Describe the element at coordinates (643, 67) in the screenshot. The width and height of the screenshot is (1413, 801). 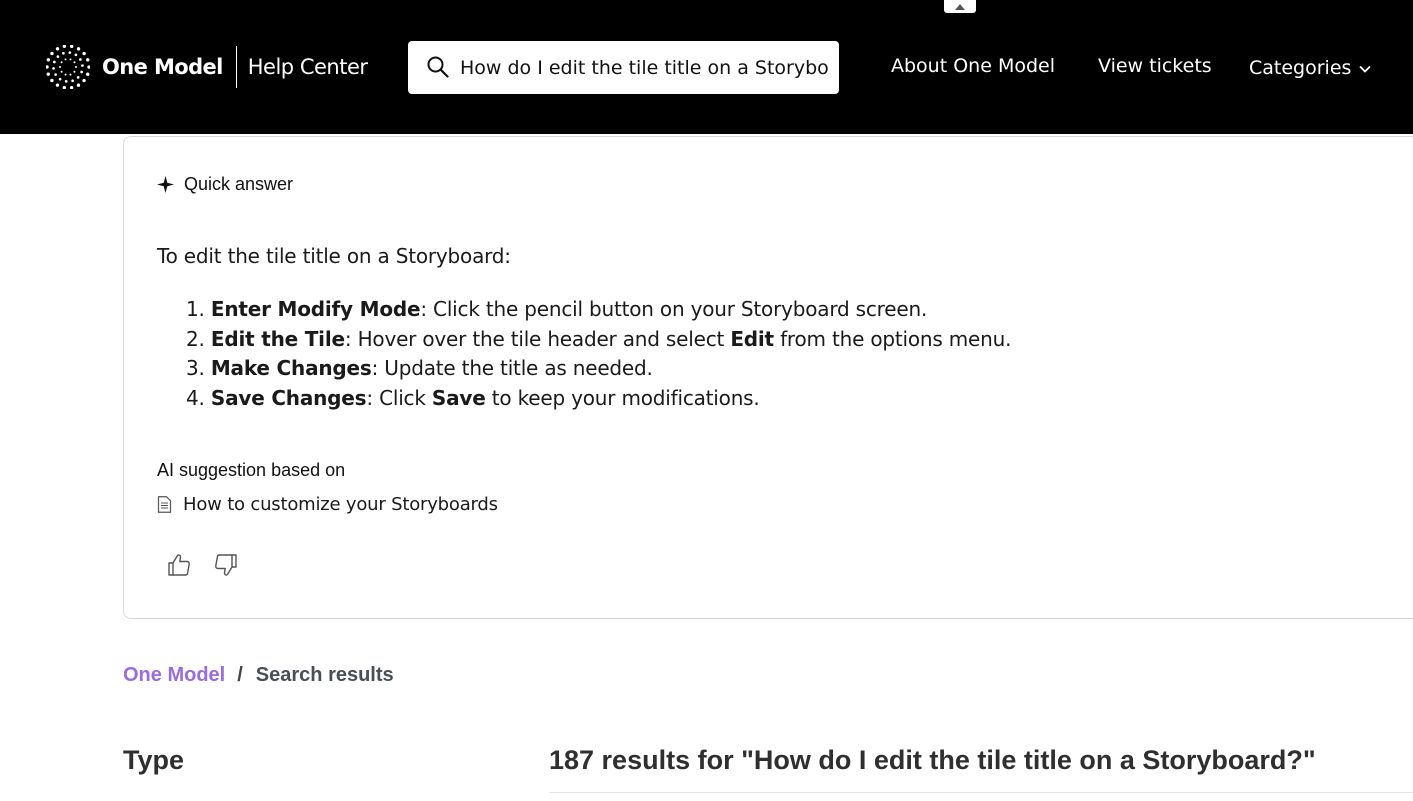
I see `search-input` at that location.